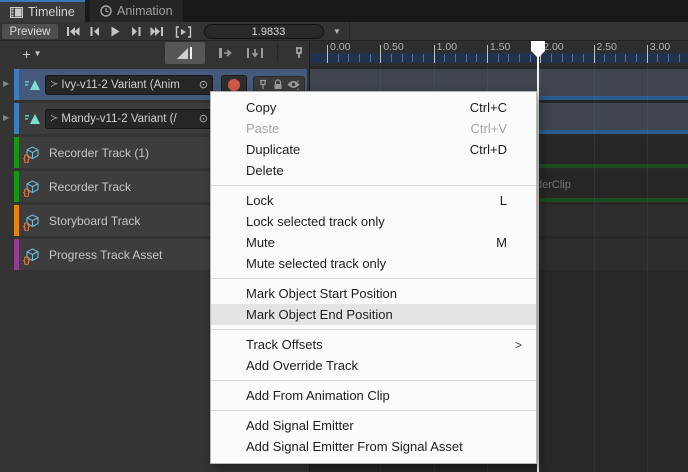  Describe the element at coordinates (32, 53) in the screenshot. I see `add-track-button: + ▼` at that location.